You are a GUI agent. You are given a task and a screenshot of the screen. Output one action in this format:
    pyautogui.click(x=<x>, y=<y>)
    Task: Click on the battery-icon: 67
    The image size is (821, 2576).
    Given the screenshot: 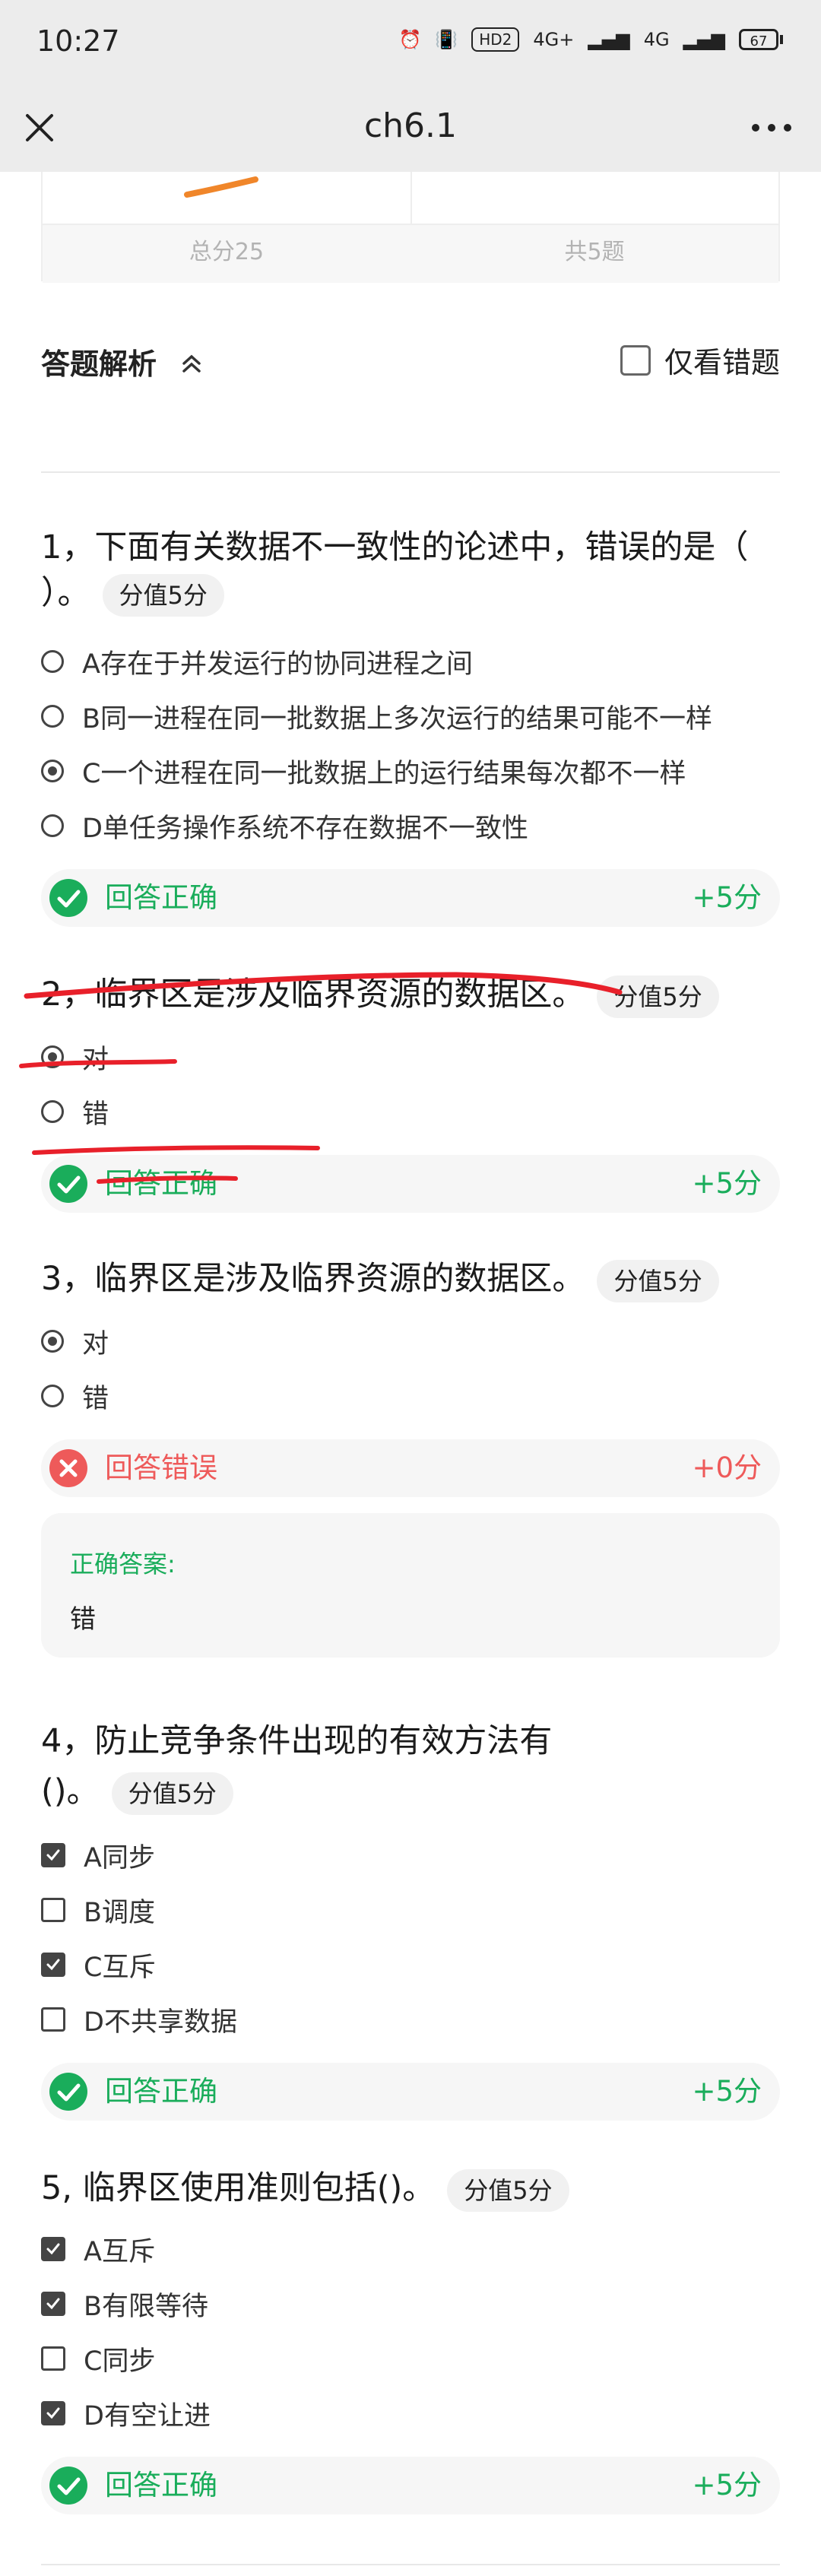 What is the action you would take?
    pyautogui.click(x=761, y=39)
    